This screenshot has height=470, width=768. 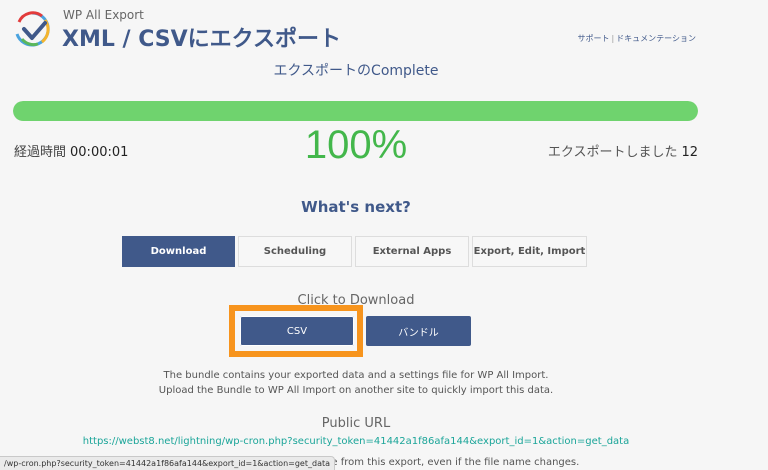 What do you see at coordinates (656, 38) in the screenshot?
I see `documentation-link: ドキュメンテーション` at bounding box center [656, 38].